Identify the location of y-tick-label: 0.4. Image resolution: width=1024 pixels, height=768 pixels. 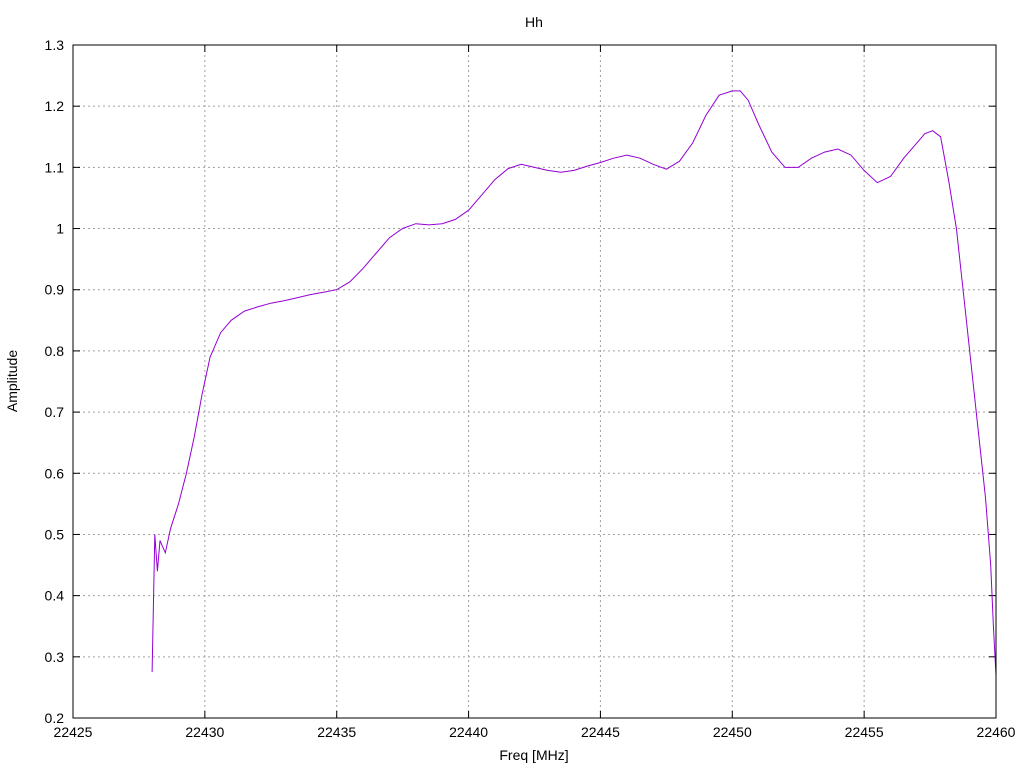
(55, 596).